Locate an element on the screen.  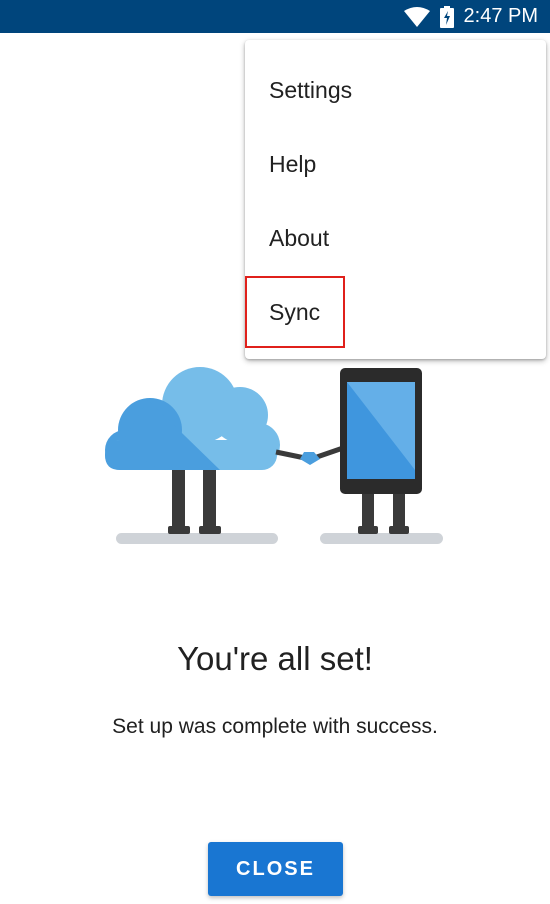
cloud-arm is located at coordinates (290, 455).